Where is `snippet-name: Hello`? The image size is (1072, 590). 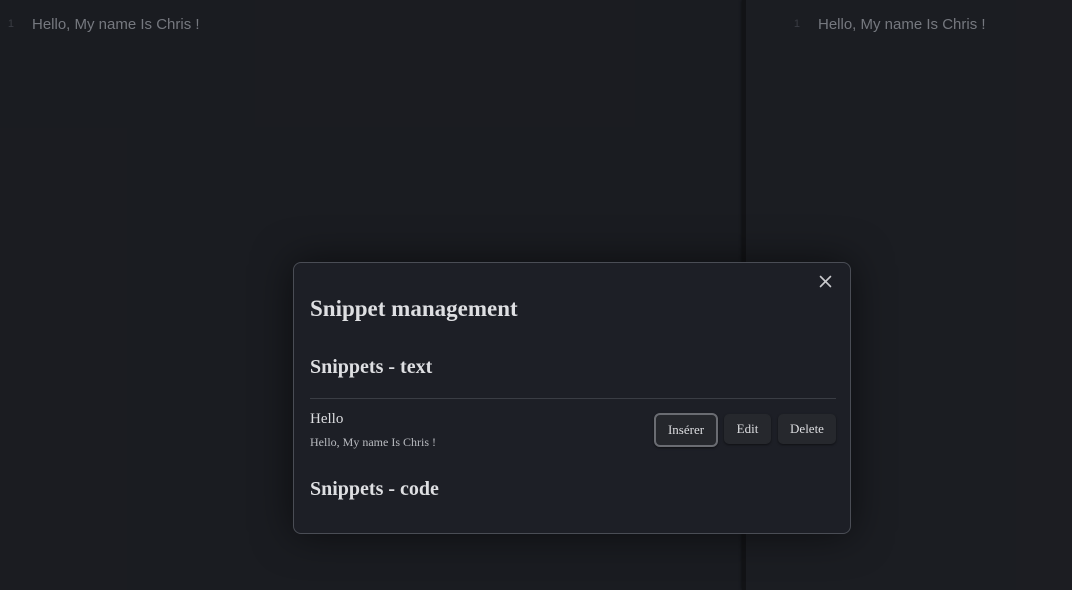 snippet-name: Hello is located at coordinates (327, 419).